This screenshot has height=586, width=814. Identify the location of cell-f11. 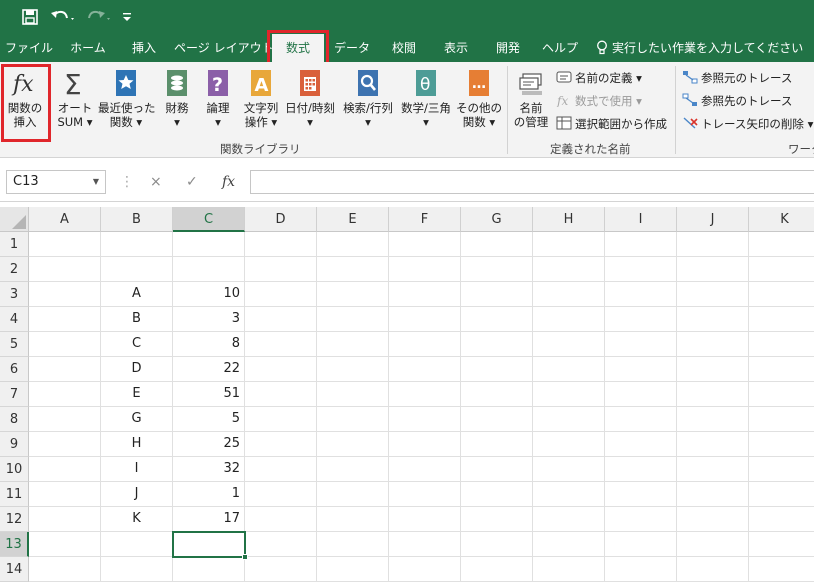
(425, 494).